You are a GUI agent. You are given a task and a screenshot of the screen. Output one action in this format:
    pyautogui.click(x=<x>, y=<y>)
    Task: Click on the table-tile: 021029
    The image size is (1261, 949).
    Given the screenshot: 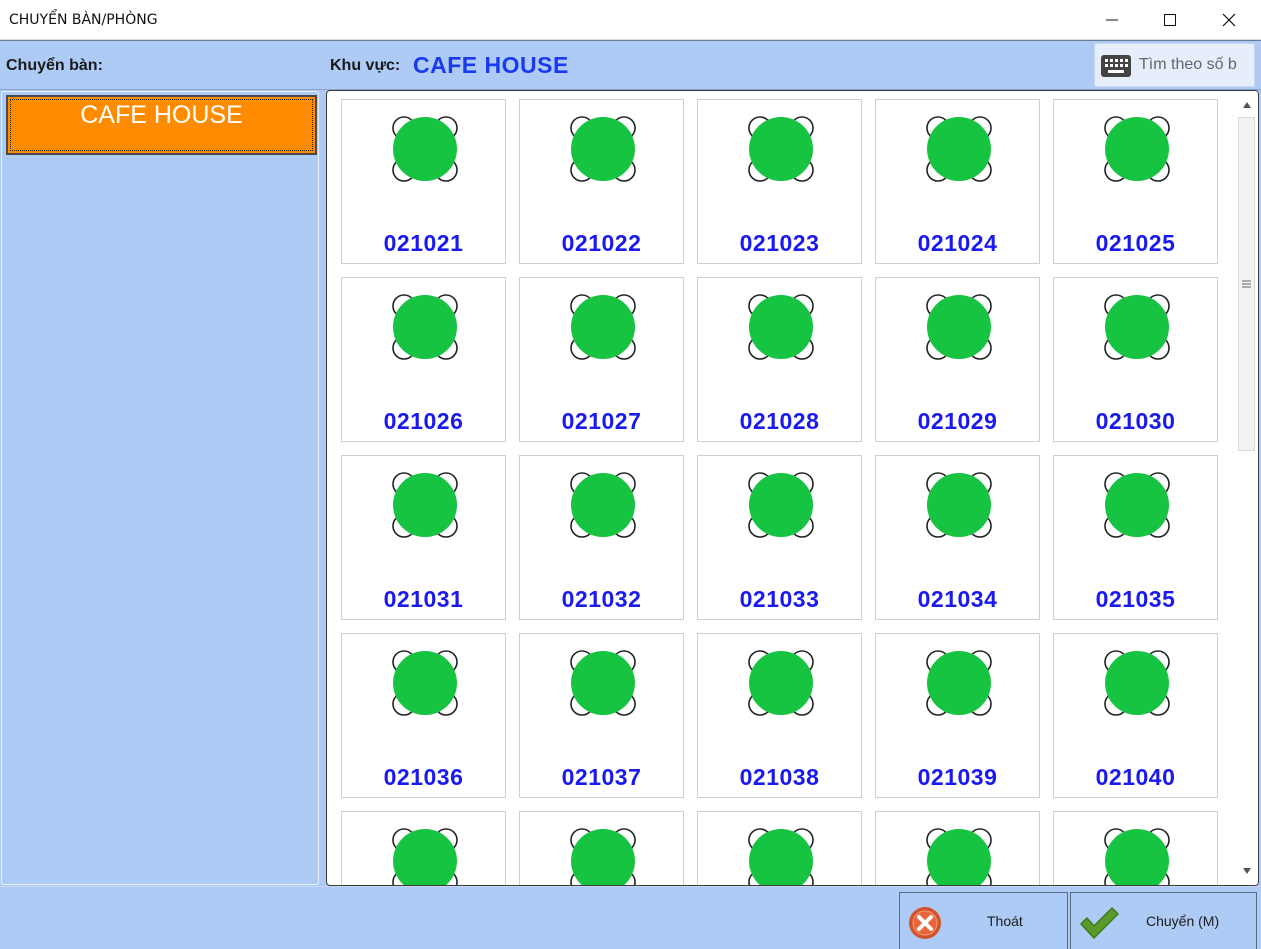 What is the action you would take?
    pyautogui.click(x=957, y=359)
    